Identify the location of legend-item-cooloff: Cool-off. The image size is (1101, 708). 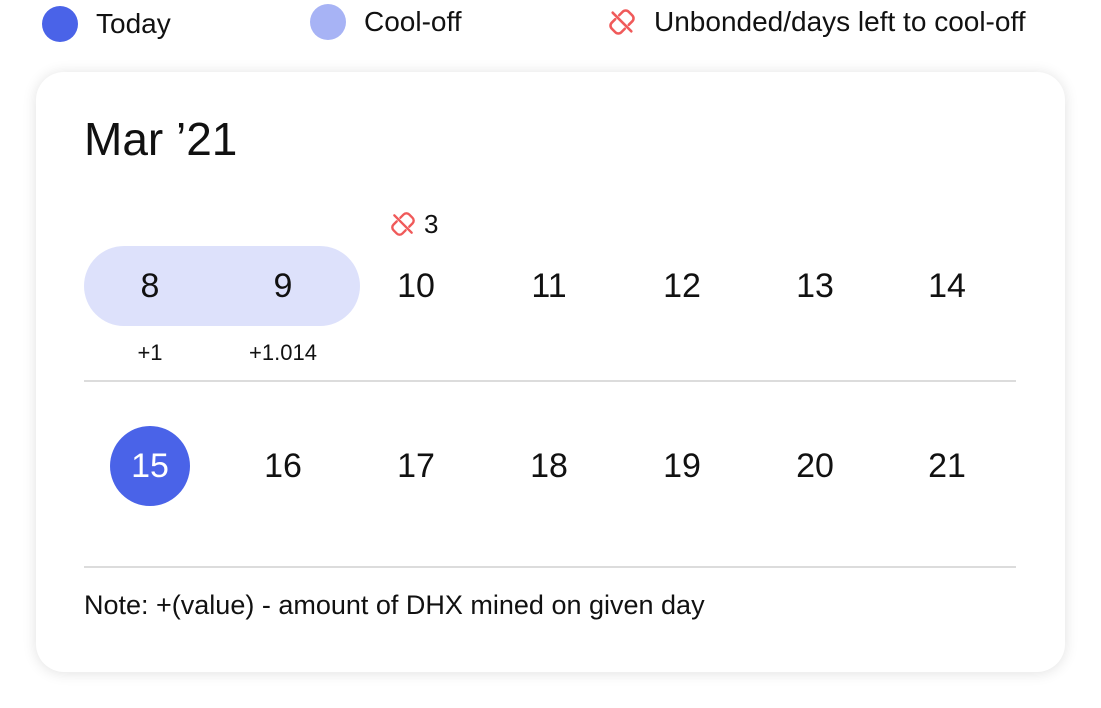
(386, 22).